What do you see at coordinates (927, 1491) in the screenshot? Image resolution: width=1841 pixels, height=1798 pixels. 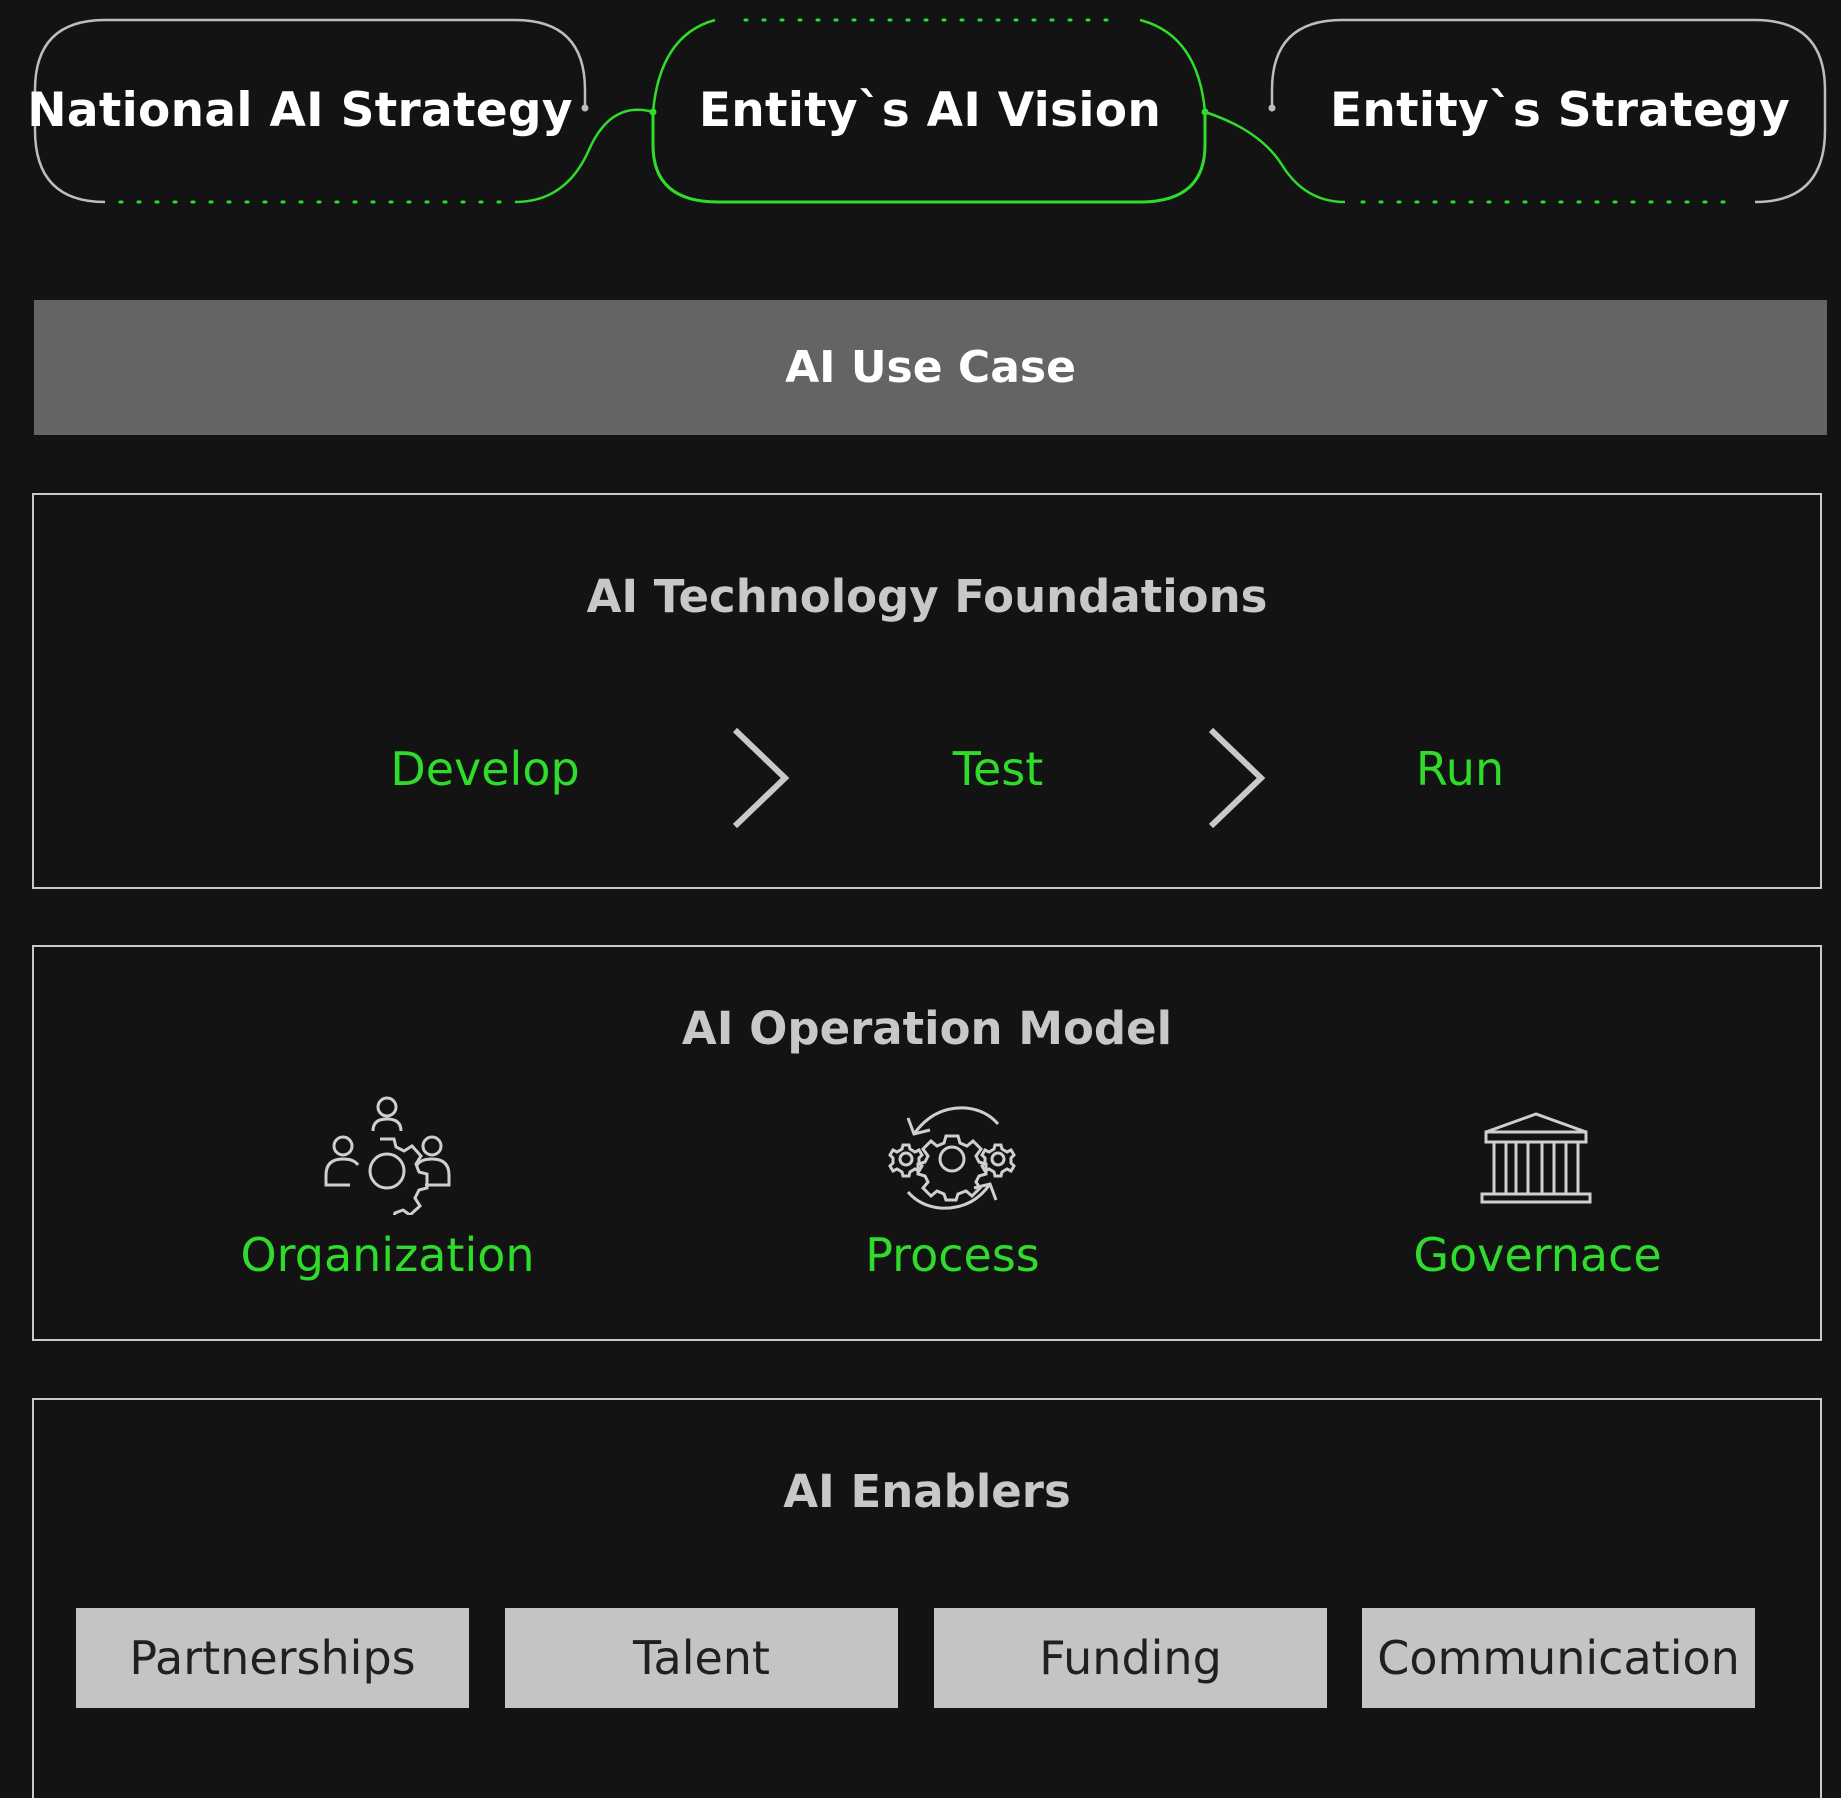 I see `enablers-title: AI Enablers` at bounding box center [927, 1491].